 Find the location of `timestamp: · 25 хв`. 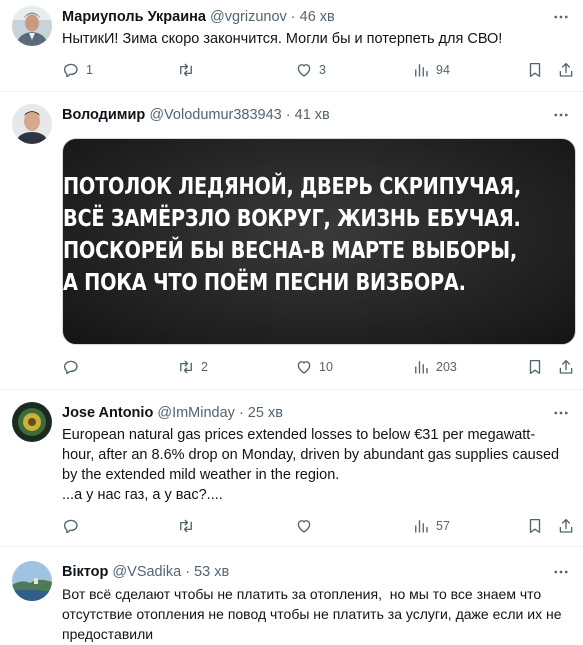

timestamp: · 25 хв is located at coordinates (261, 413).